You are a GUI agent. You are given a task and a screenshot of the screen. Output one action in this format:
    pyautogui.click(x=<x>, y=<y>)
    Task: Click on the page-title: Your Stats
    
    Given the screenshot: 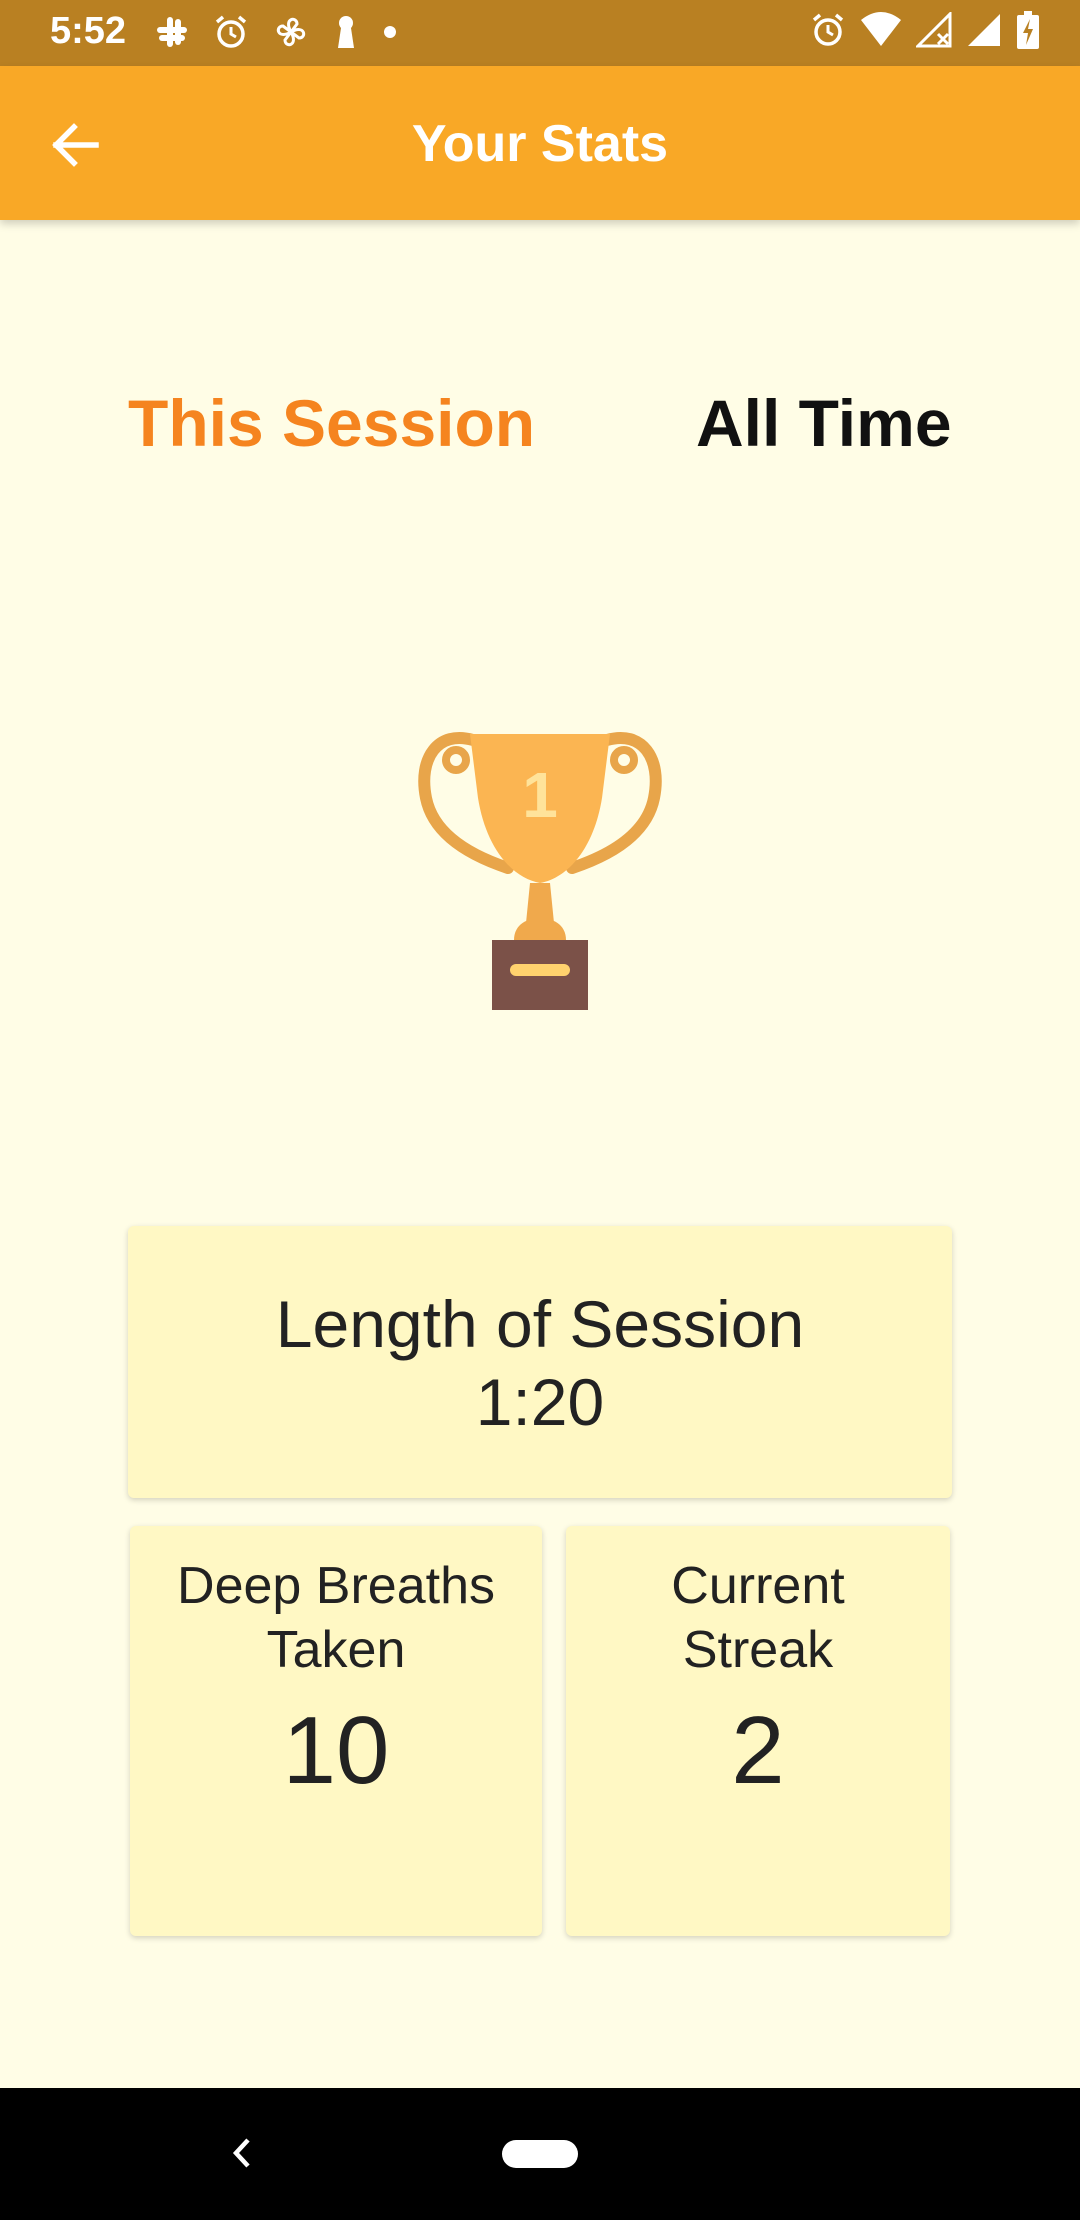 What is the action you would take?
    pyautogui.click(x=540, y=144)
    